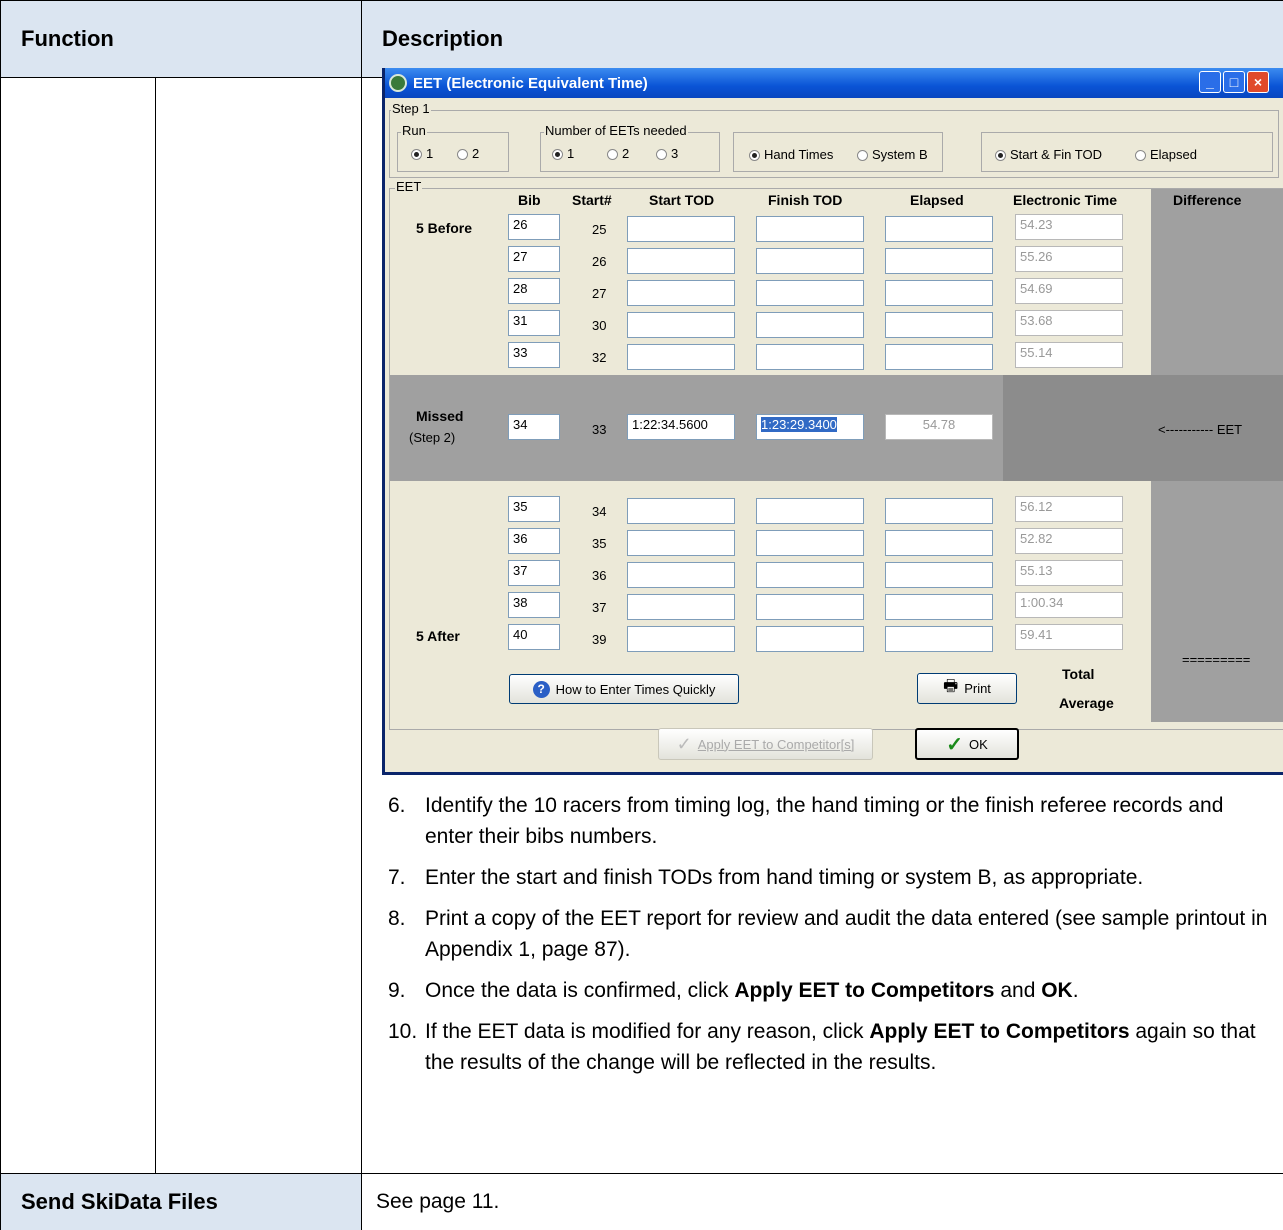 The height and width of the screenshot is (1230, 1283). Describe the element at coordinates (529, 200) in the screenshot. I see `col-bib: Bib` at that location.